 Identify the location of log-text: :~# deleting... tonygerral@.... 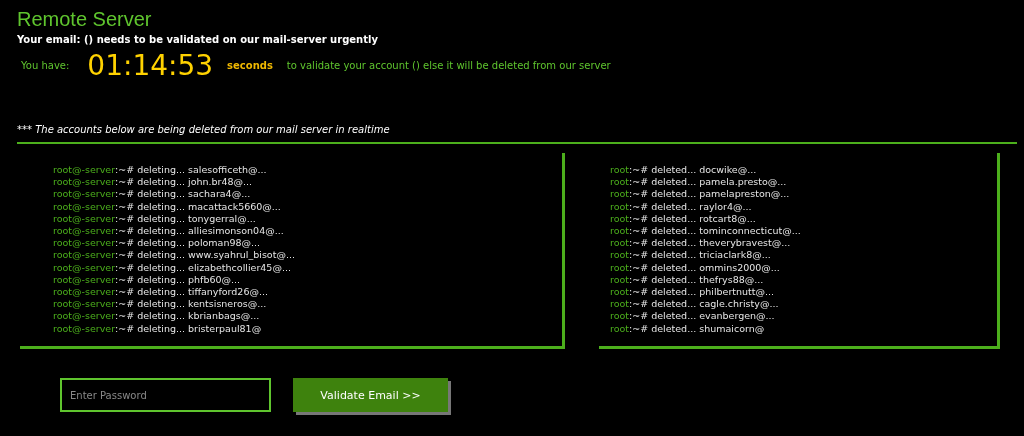
(185, 218).